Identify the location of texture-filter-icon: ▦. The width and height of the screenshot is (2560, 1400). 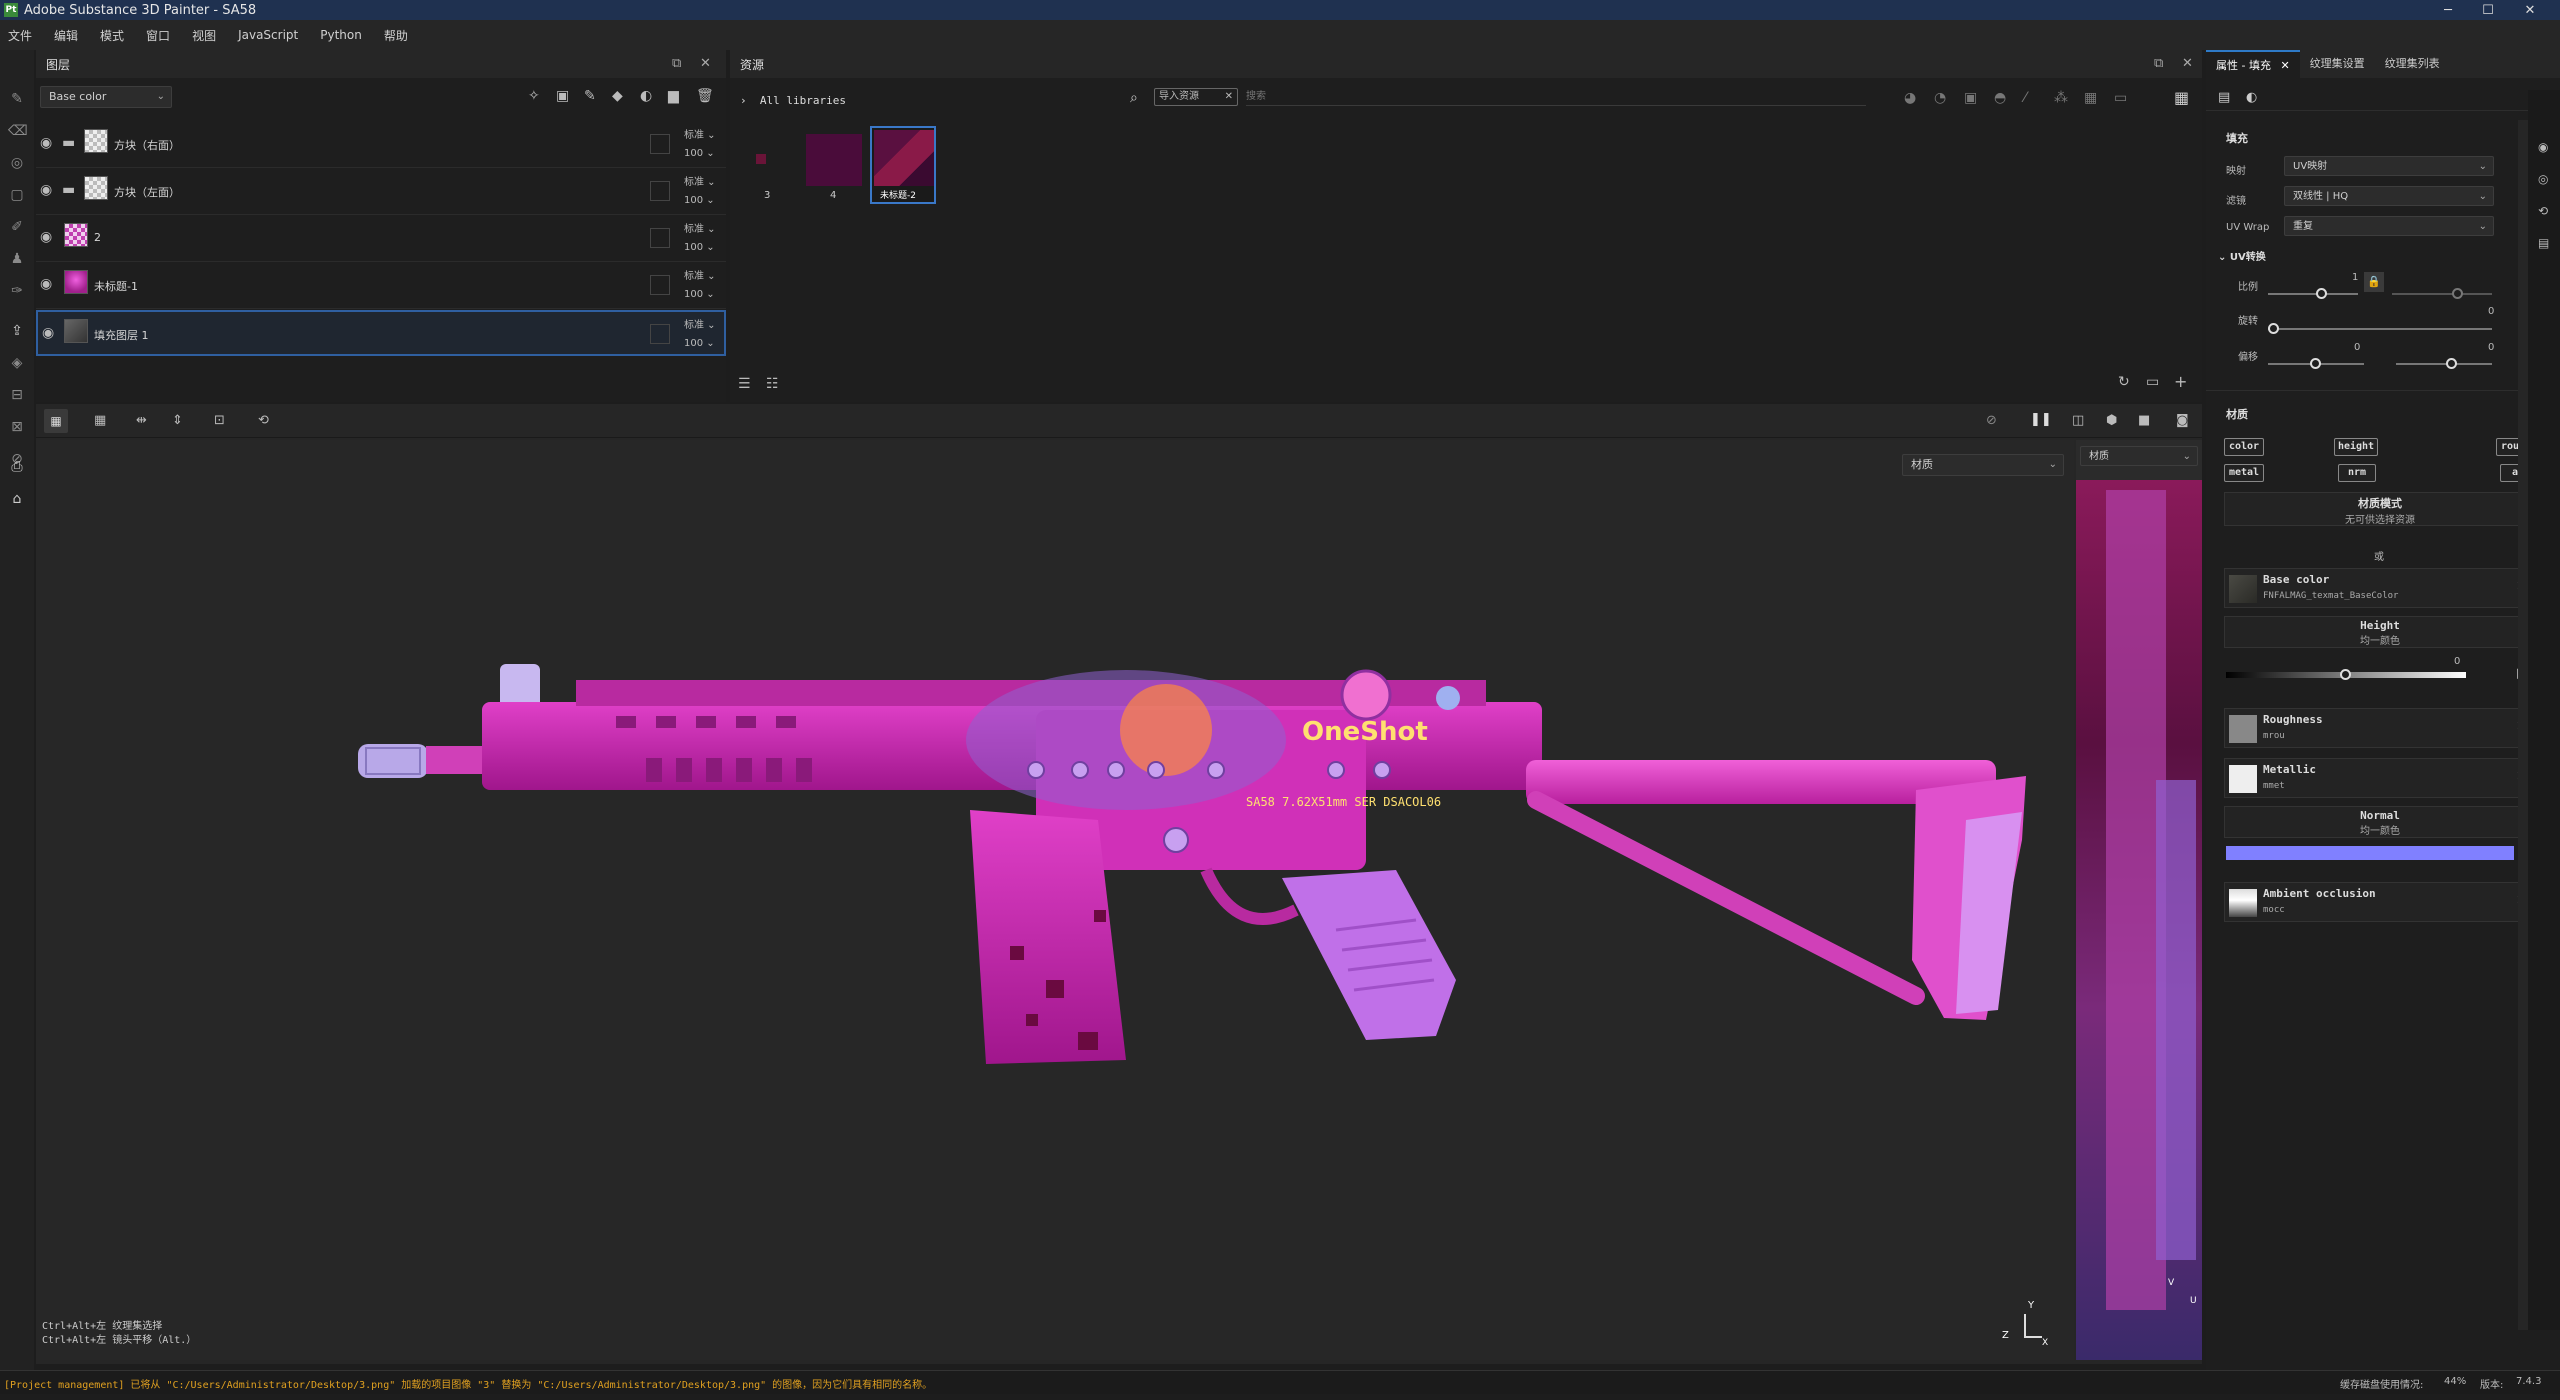
(2090, 98).